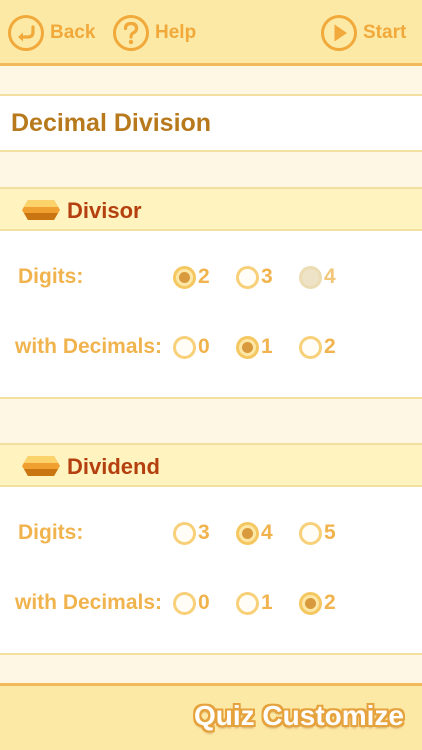 The width and height of the screenshot is (422, 750). Describe the element at coordinates (211, 33) in the screenshot. I see `top-toolbar: Back Help Start` at that location.